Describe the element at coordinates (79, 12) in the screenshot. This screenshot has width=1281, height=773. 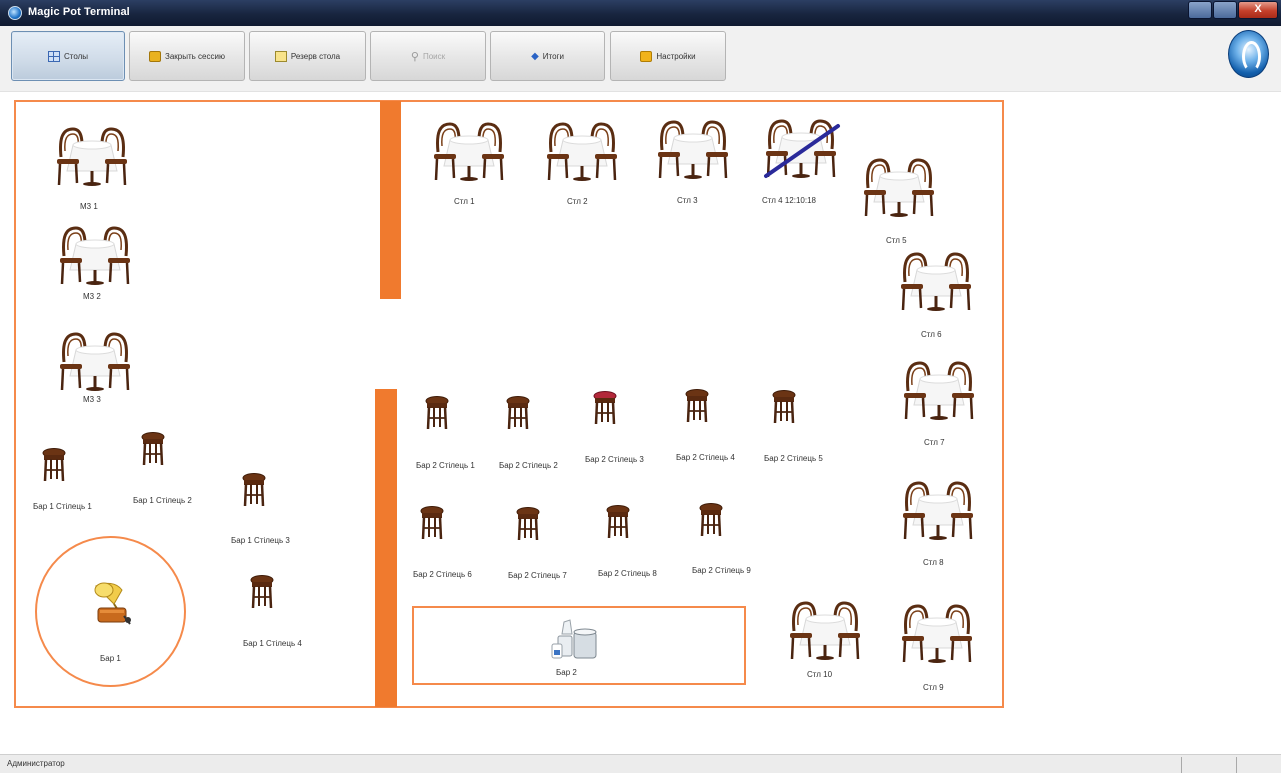
I see `window-title: Magic Pot Terminal` at that location.